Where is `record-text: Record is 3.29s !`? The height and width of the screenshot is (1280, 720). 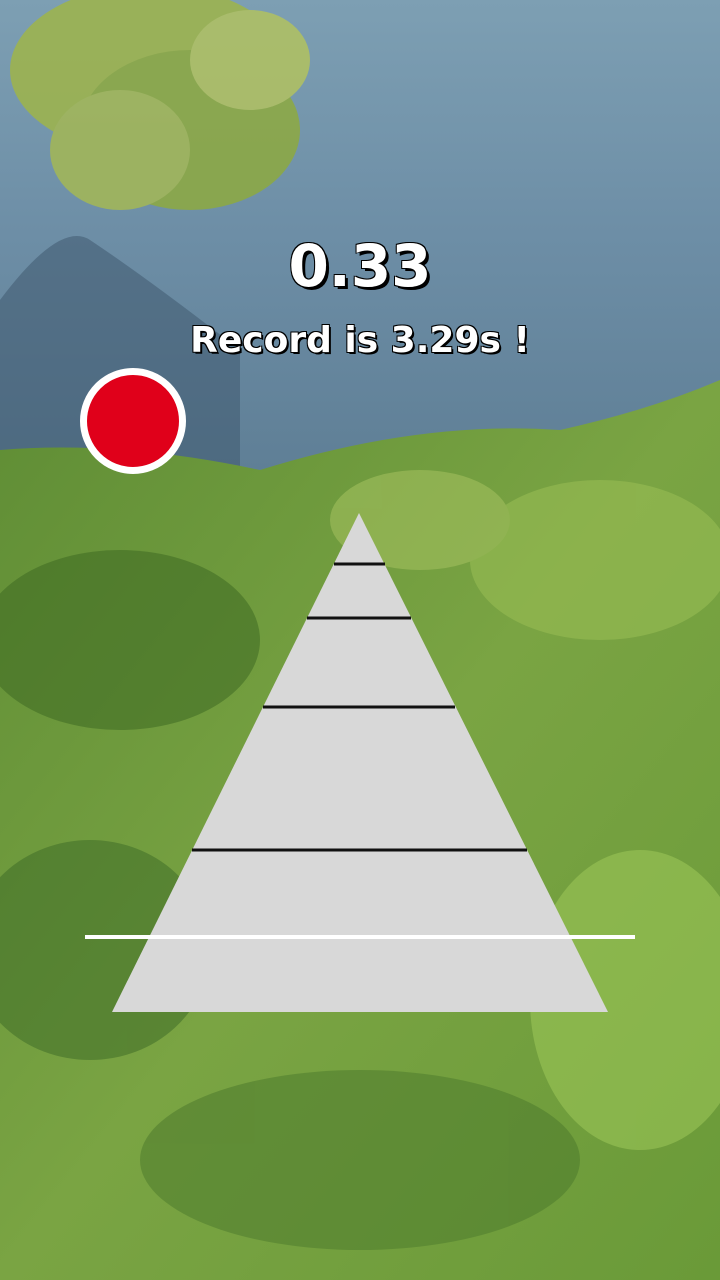 record-text: Record is 3.29s ! is located at coordinates (360, 340).